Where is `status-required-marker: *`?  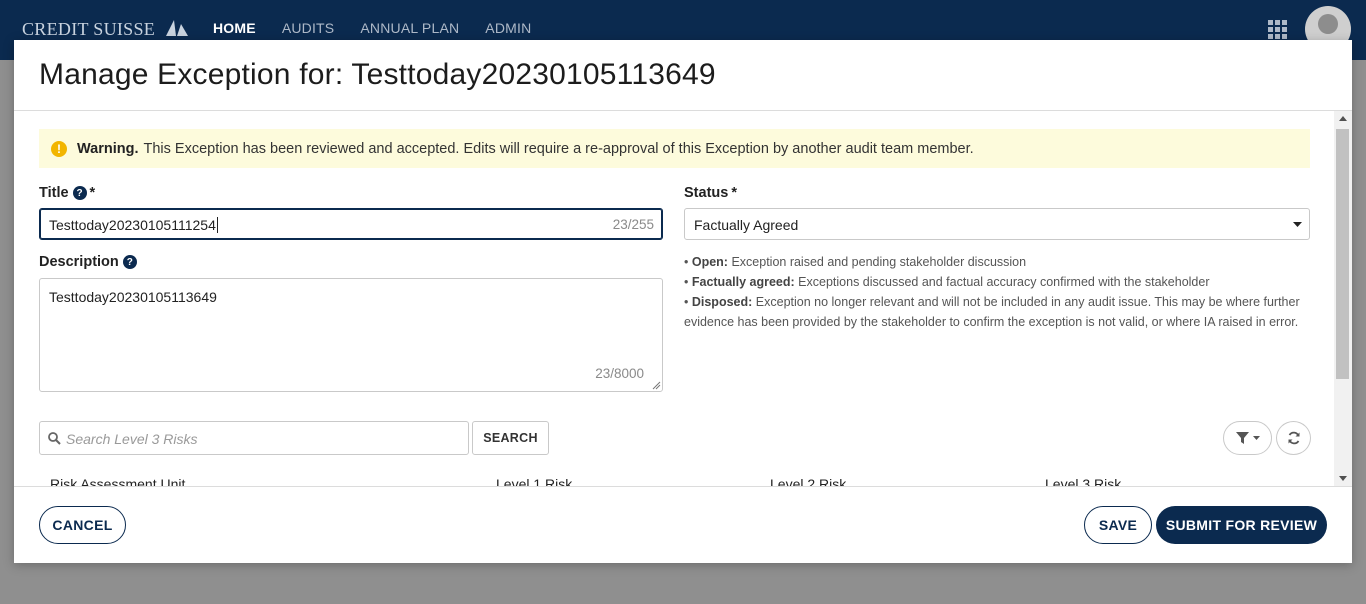 status-required-marker: * is located at coordinates (734, 193).